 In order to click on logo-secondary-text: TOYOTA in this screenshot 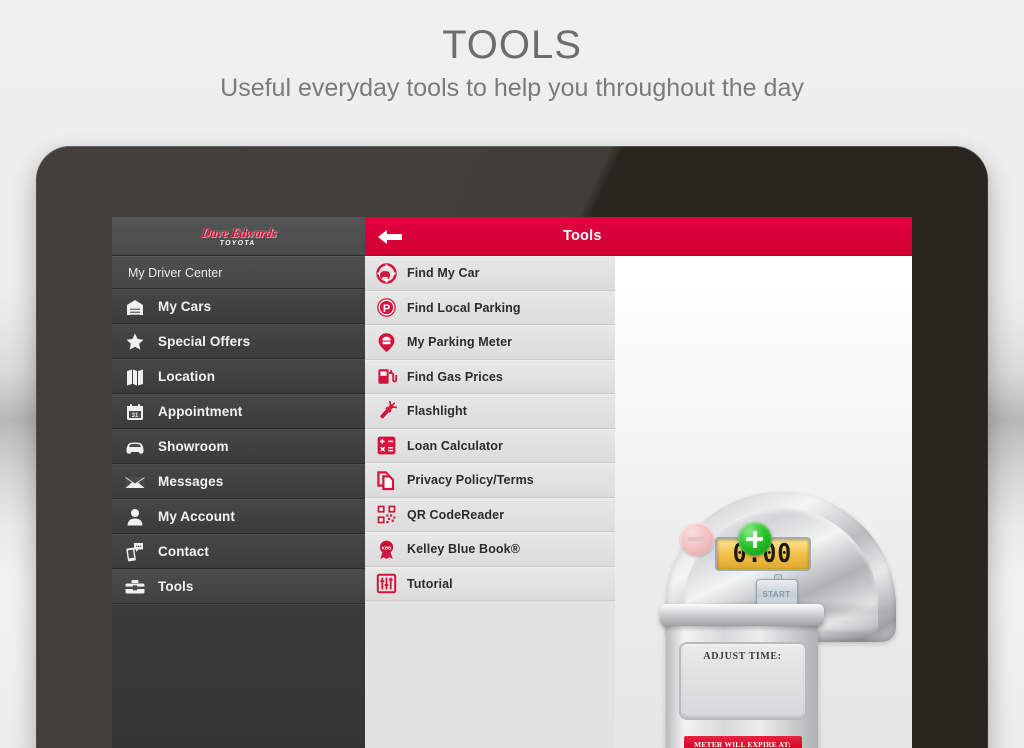, I will do `click(237, 243)`.